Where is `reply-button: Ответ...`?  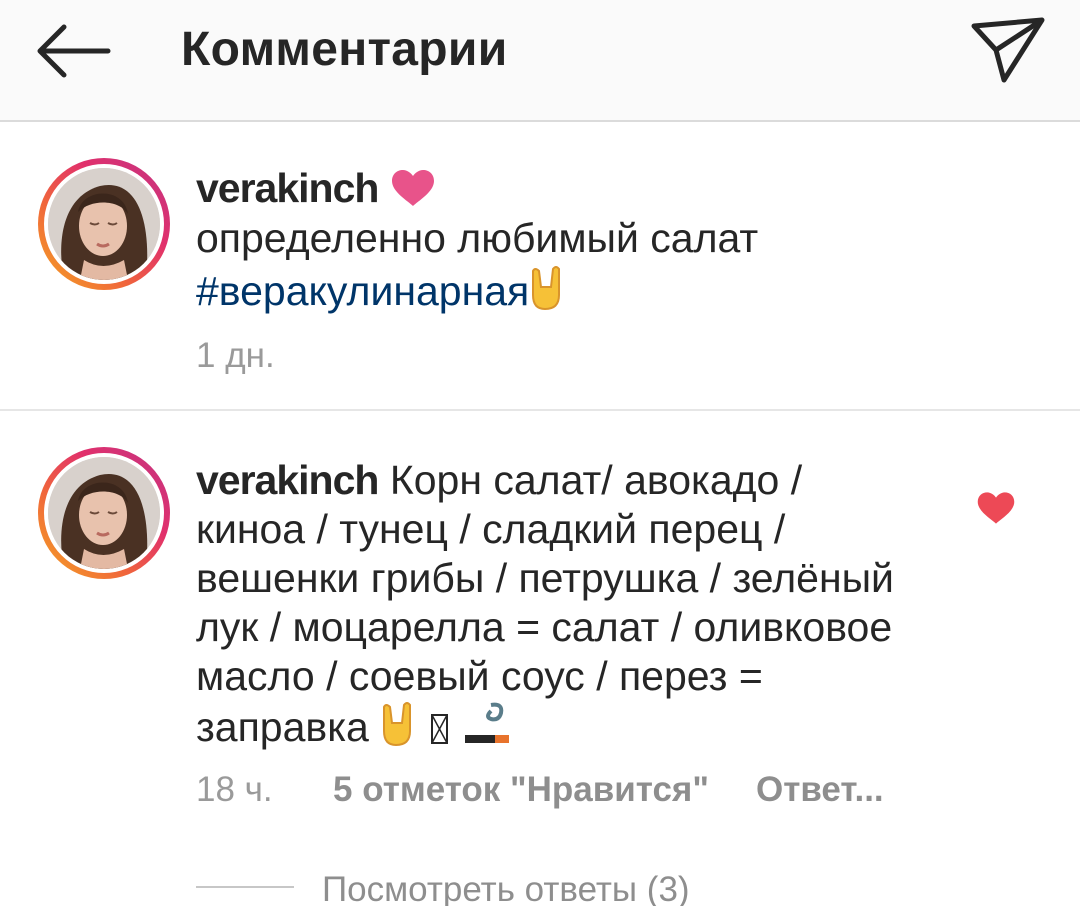 reply-button: Ответ... is located at coordinates (820, 790).